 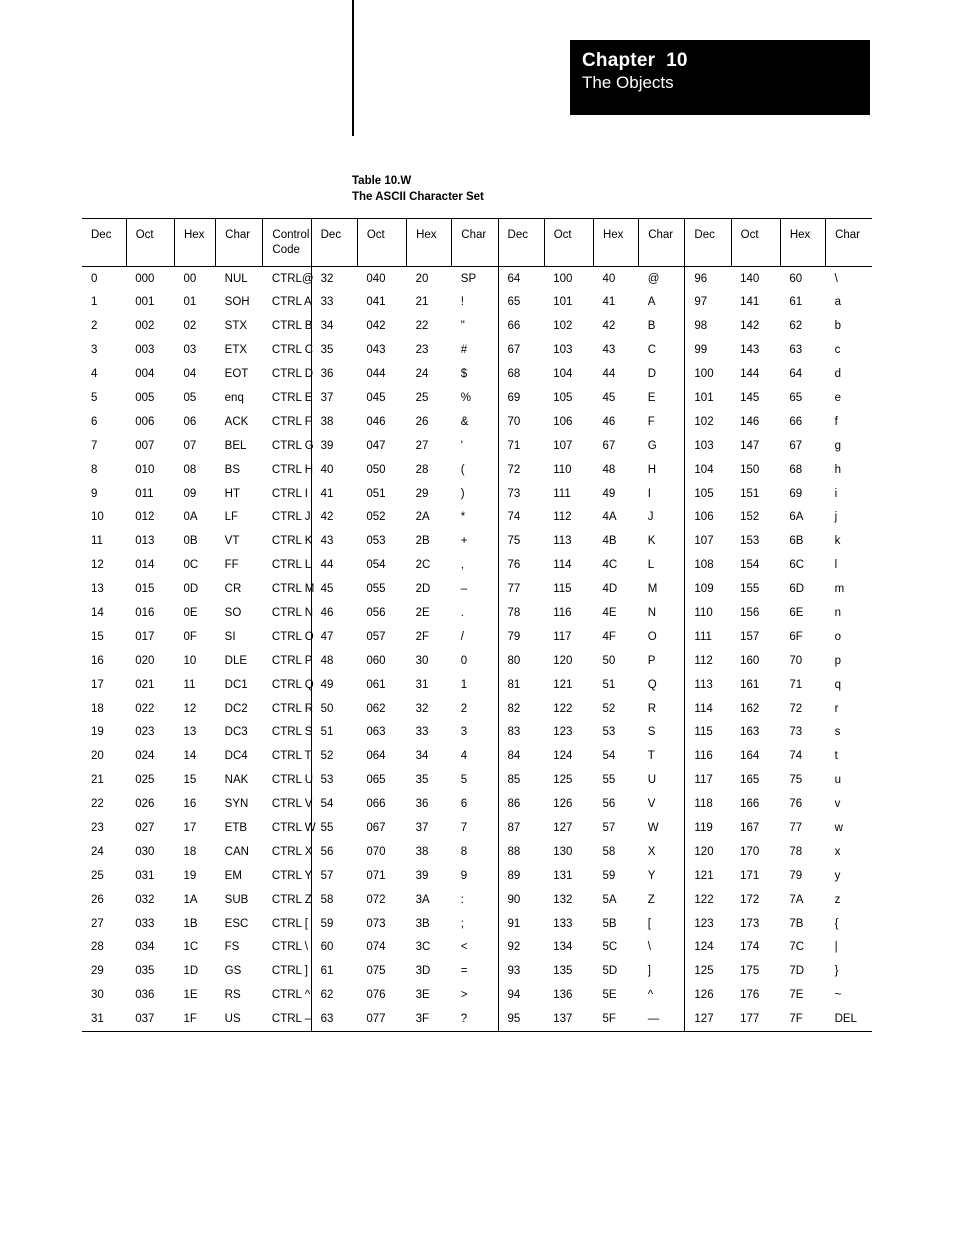 What do you see at coordinates (796, 279) in the screenshot?
I see `cell-hex-b4: 60` at bounding box center [796, 279].